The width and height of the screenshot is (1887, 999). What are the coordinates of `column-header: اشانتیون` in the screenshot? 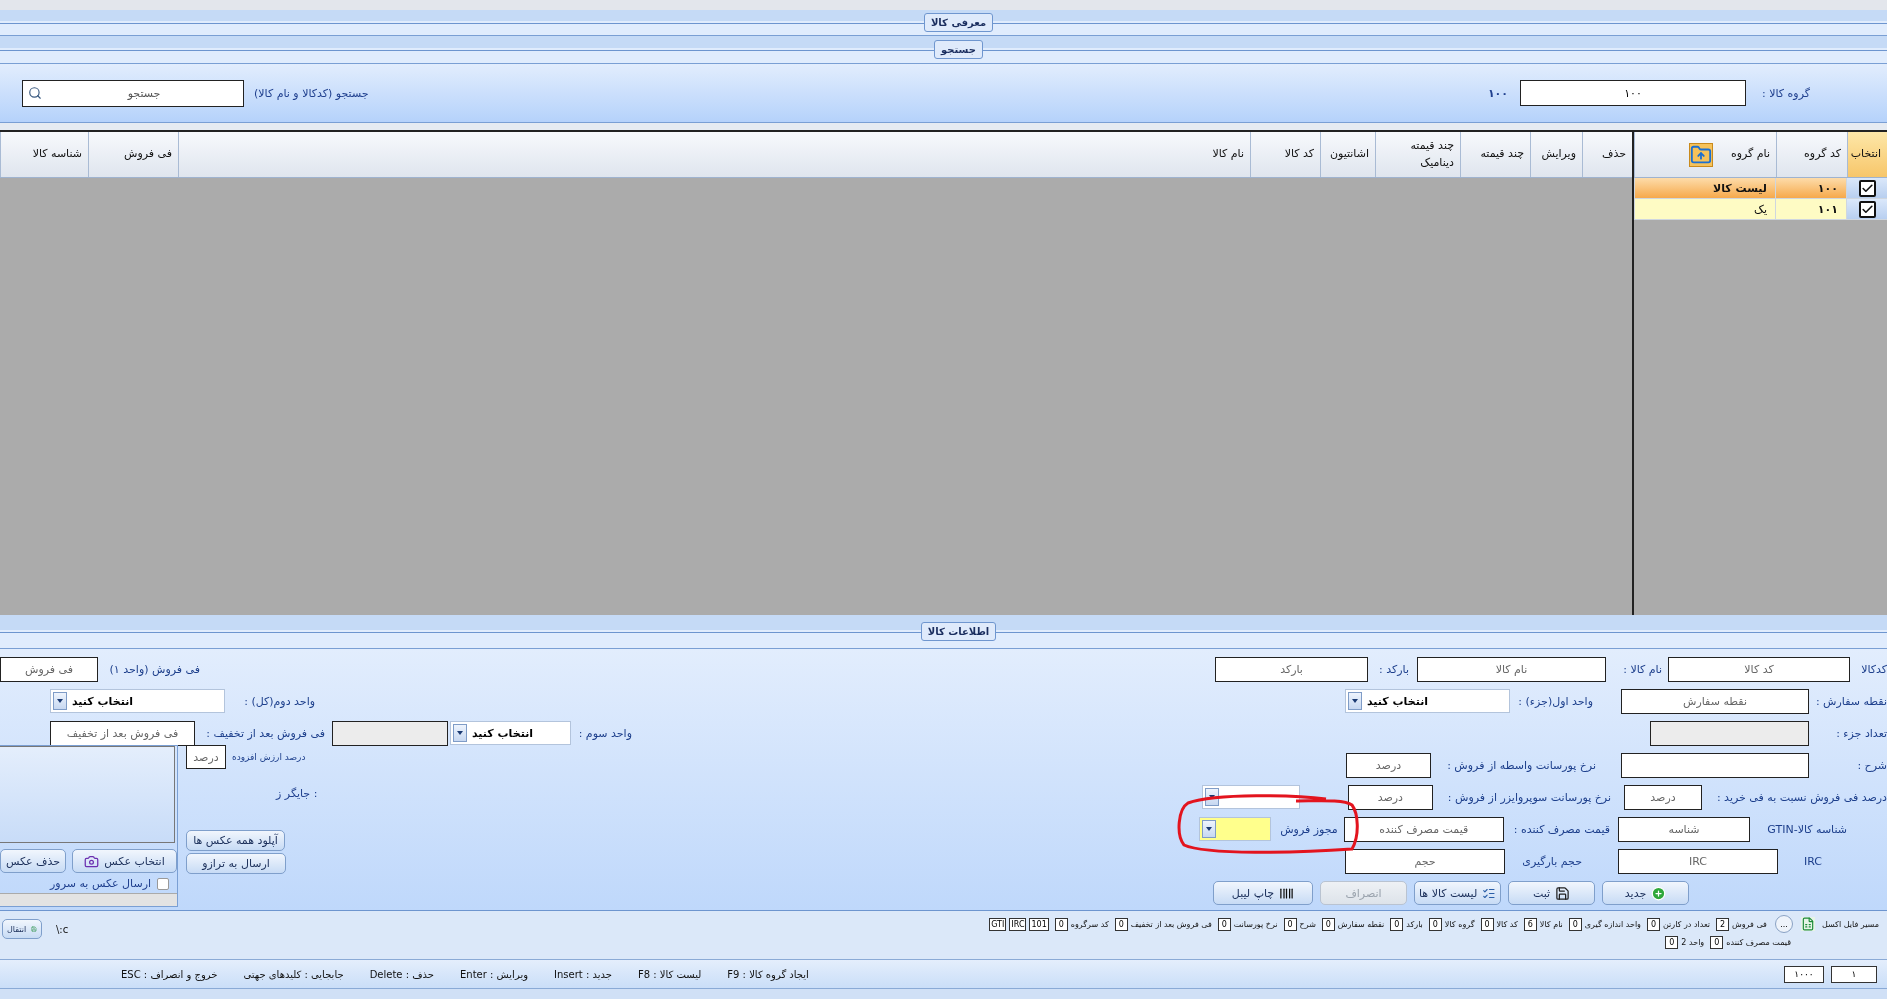 It's located at (1347, 154).